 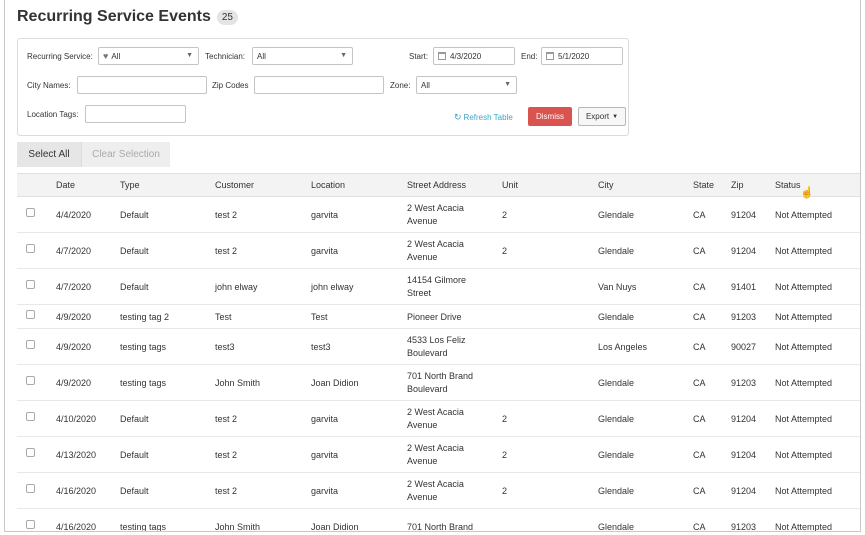 What do you see at coordinates (227, 17) in the screenshot?
I see `count-badge: 25` at bounding box center [227, 17].